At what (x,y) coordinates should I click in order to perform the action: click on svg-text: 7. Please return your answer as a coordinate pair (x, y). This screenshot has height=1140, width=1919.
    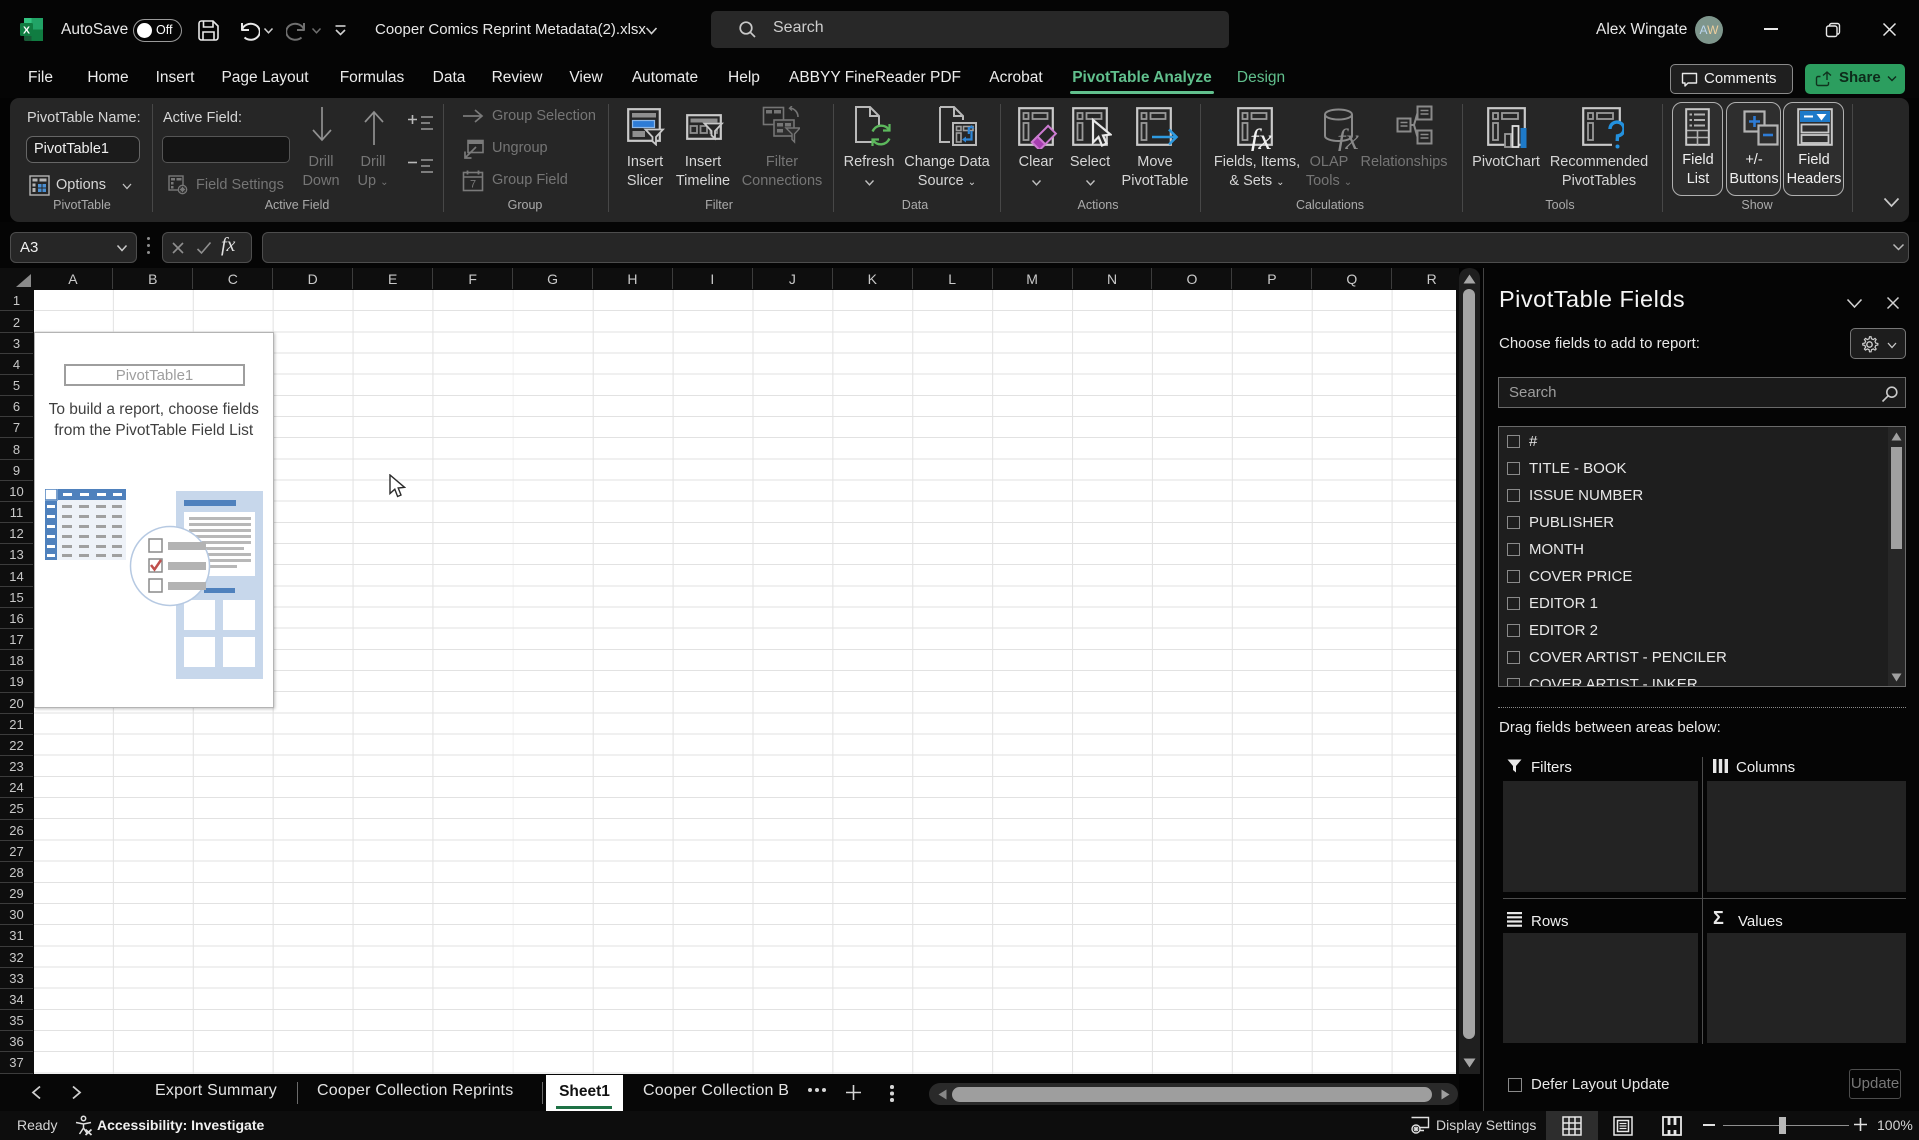
    Looking at the image, I should click on (473, 185).